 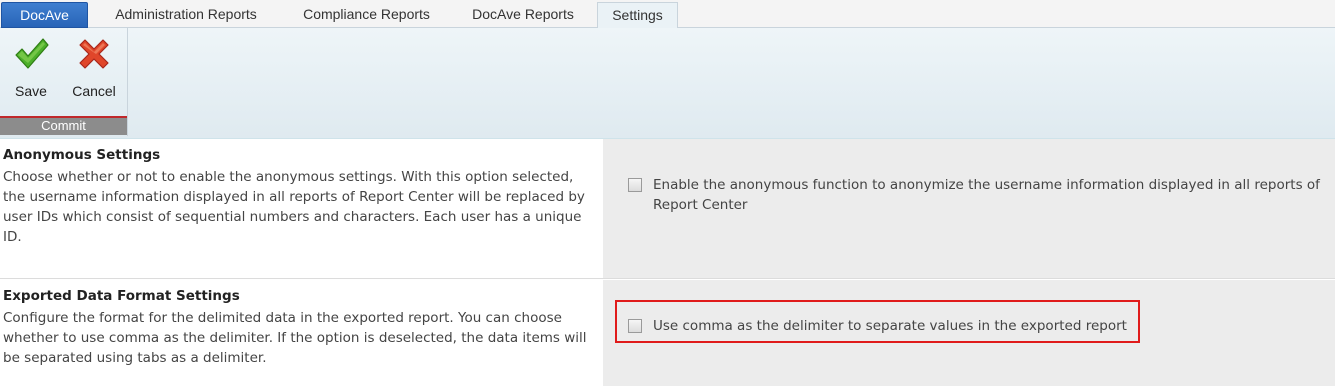 I want to click on tab-administration-reports: Administration Reports, so click(x=186, y=15).